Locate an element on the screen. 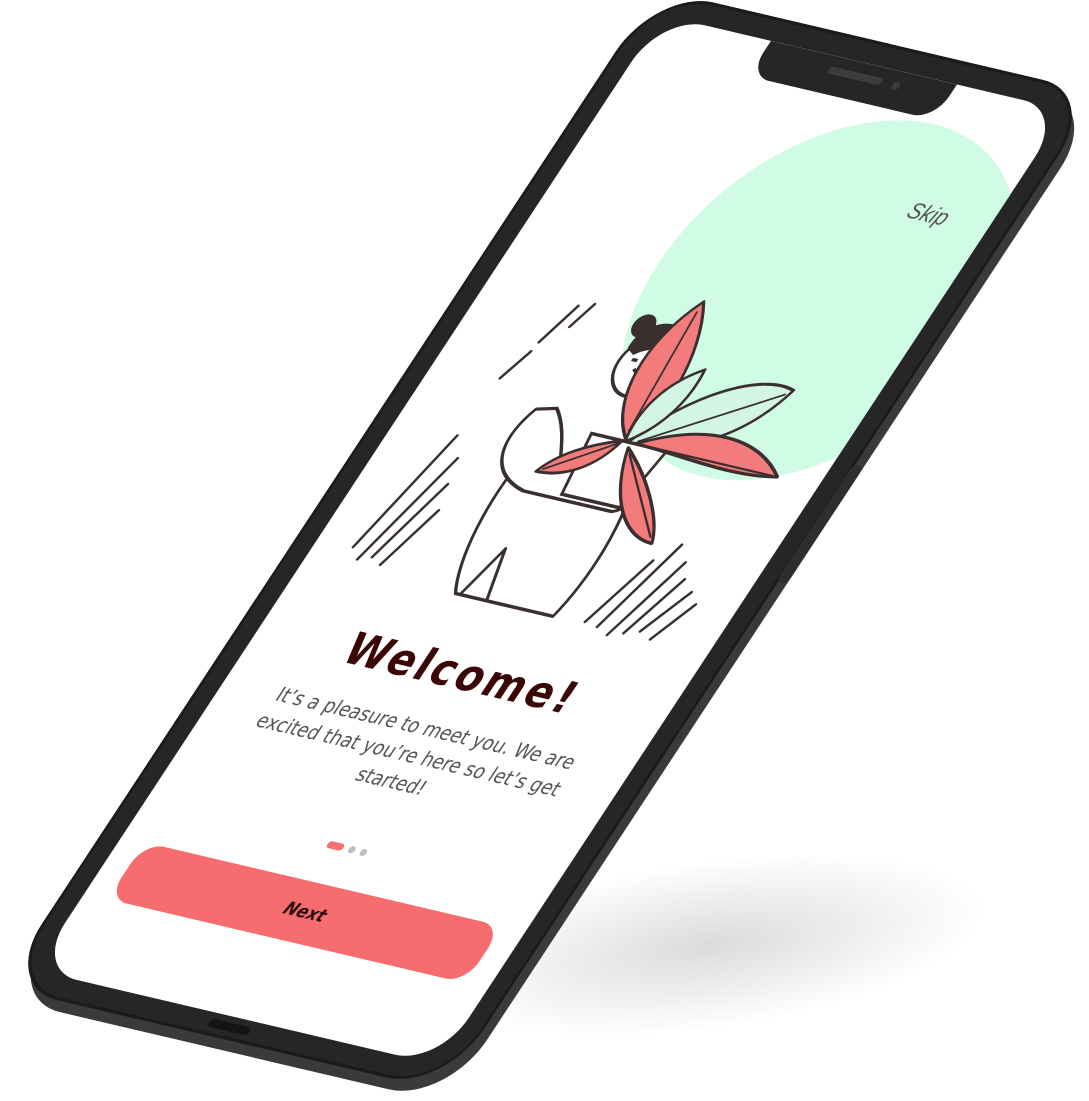 Image resolution: width=1089 pixels, height=1101 pixels. camera-icon is located at coordinates (895, 86).